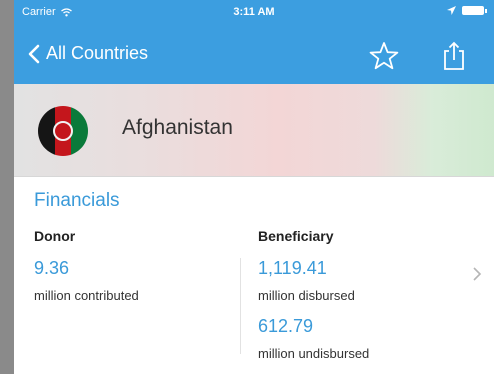  What do you see at coordinates (77, 200) in the screenshot?
I see `financials-title: Financials` at bounding box center [77, 200].